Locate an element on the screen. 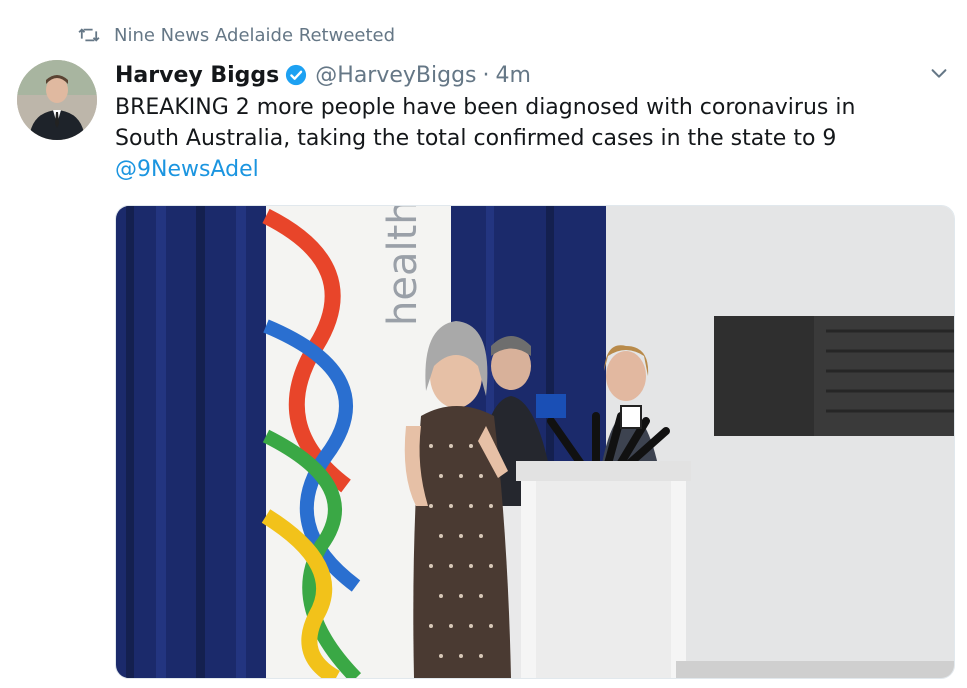 Image resolution: width=967 pixels, height=688 pixels. tweet-header: Harvey Biggs @HarveyBiggs · 4m is located at coordinates (323, 75).